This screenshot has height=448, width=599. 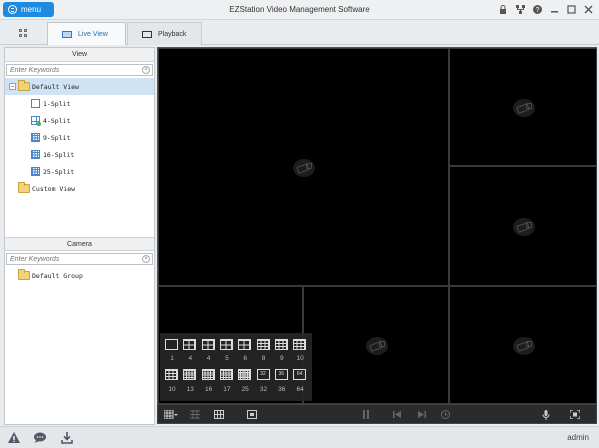 I want to click on grid-home-icon, so click(x=23, y=33).